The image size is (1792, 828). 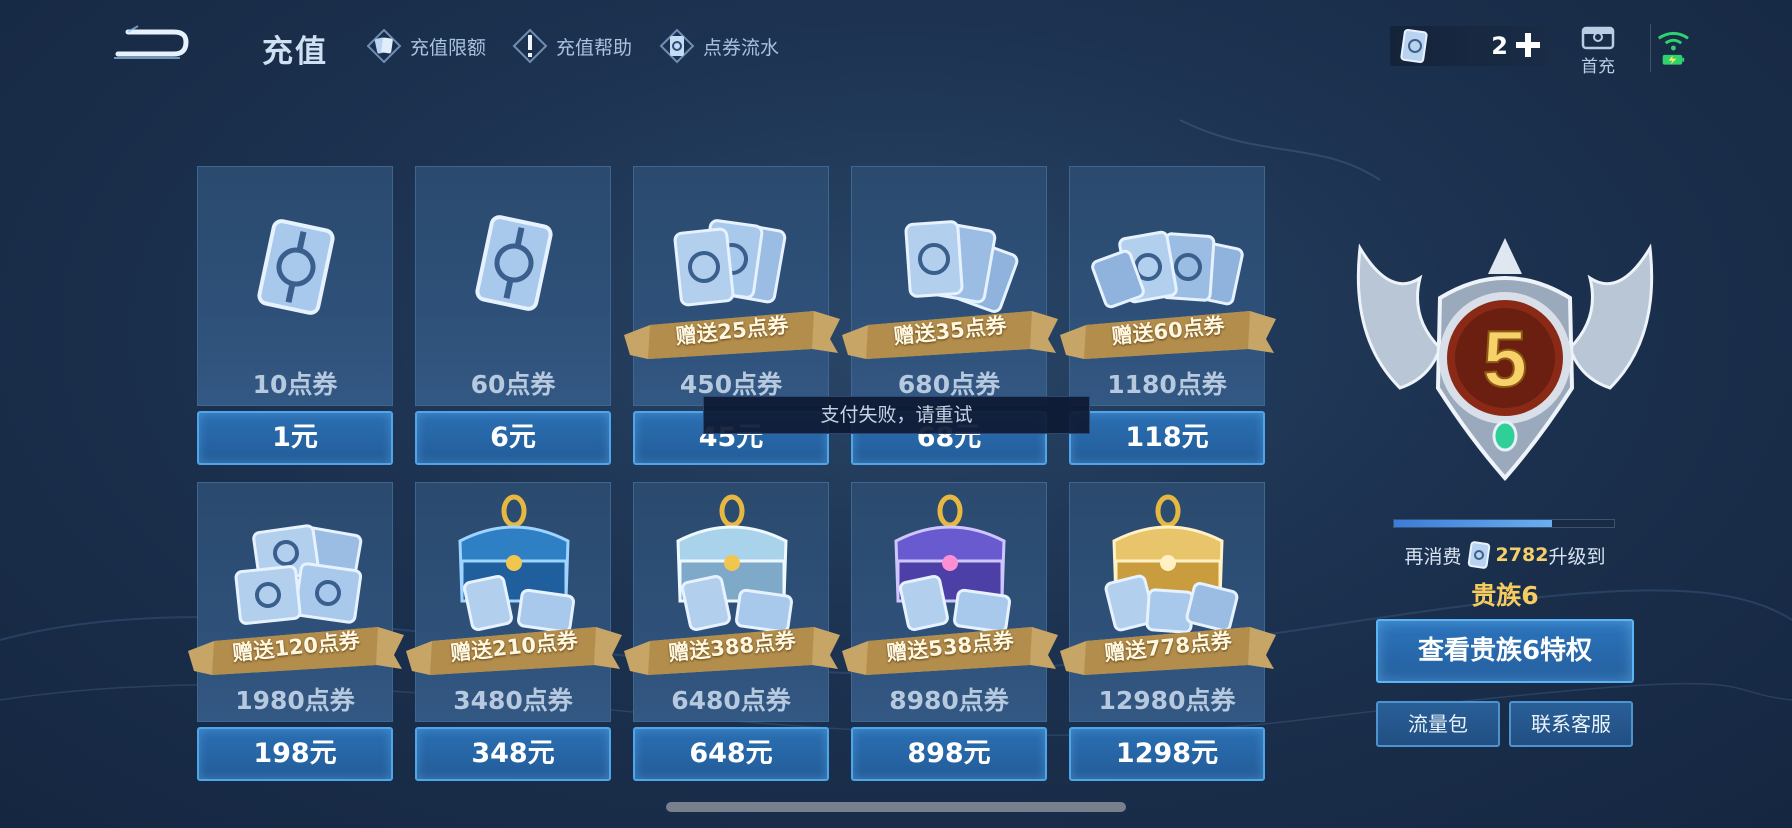 What do you see at coordinates (1168, 647) in the screenshot?
I see `bonus-label: 赠送778点券` at bounding box center [1168, 647].